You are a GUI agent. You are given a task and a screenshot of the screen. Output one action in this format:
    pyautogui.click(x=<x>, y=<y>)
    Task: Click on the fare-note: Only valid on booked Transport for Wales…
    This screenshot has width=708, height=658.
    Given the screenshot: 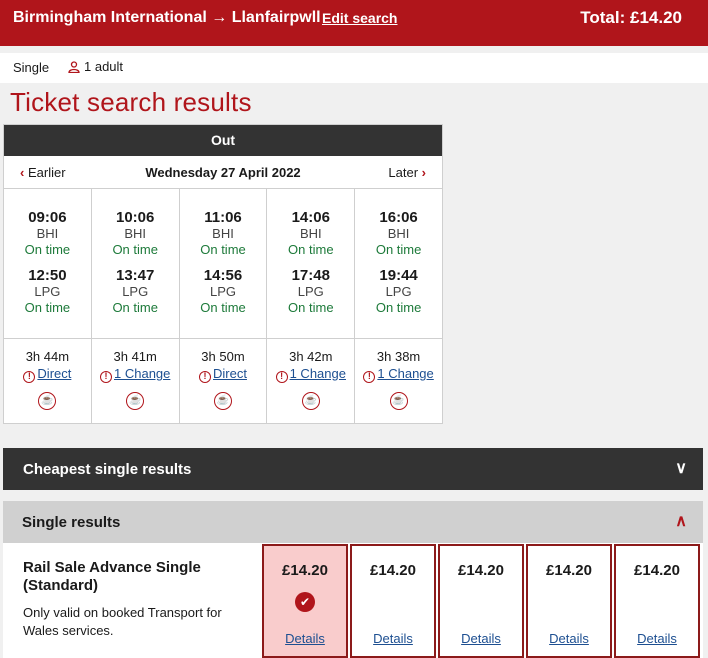 What is the action you would take?
    pyautogui.click(x=122, y=621)
    